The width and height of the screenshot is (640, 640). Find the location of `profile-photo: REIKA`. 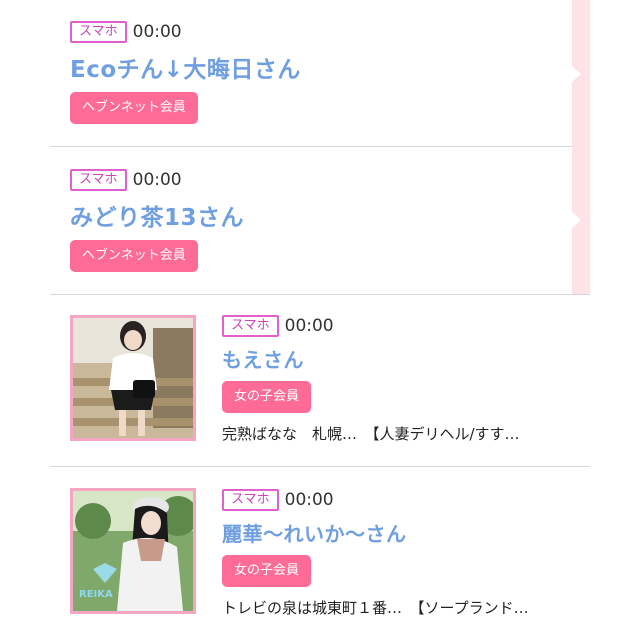

profile-photo: REIKA is located at coordinates (133, 551).